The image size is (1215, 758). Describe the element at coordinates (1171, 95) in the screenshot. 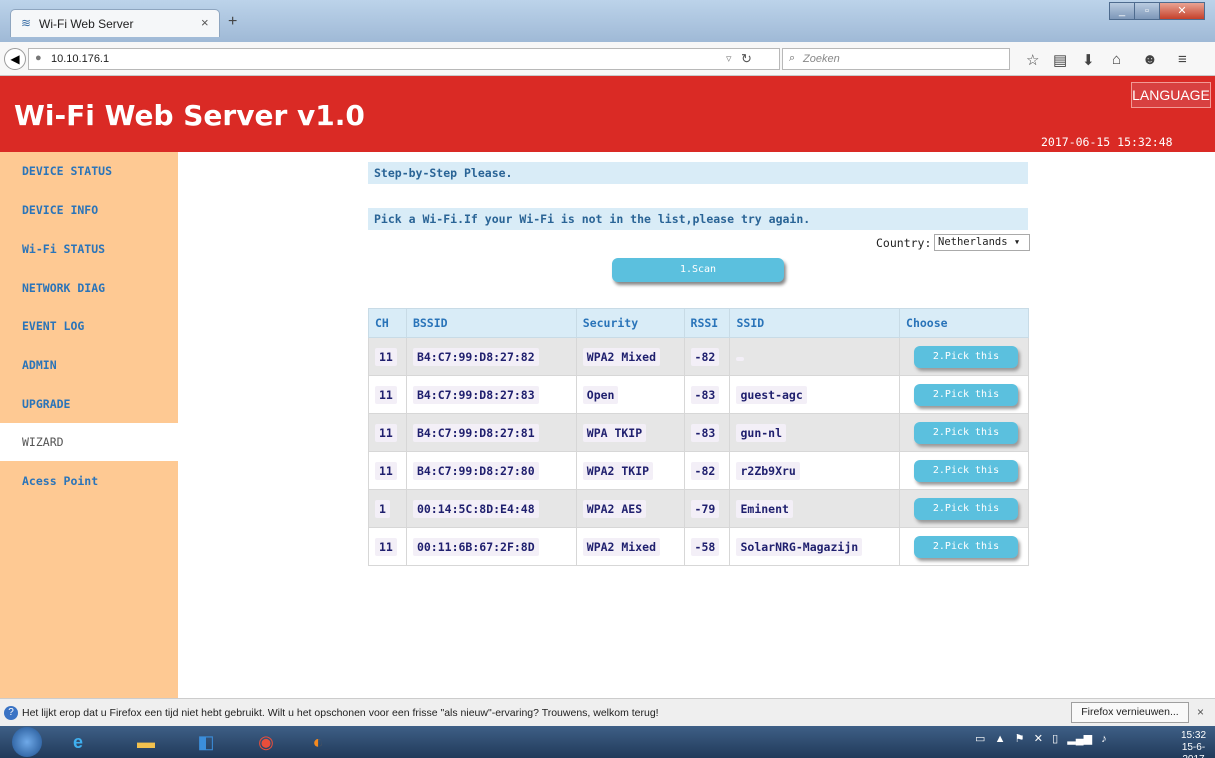

I see `language-button: LANGUAGE` at that location.